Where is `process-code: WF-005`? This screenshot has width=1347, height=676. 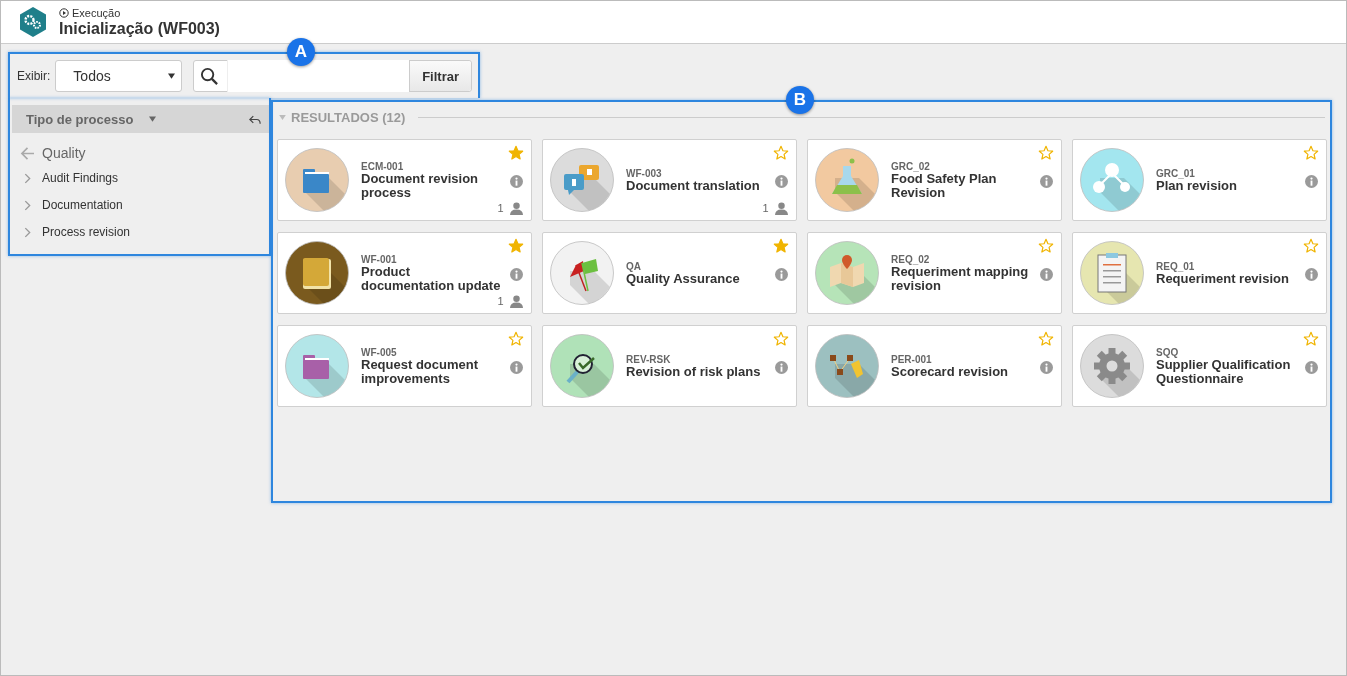
process-code: WF-005 is located at coordinates (379, 352).